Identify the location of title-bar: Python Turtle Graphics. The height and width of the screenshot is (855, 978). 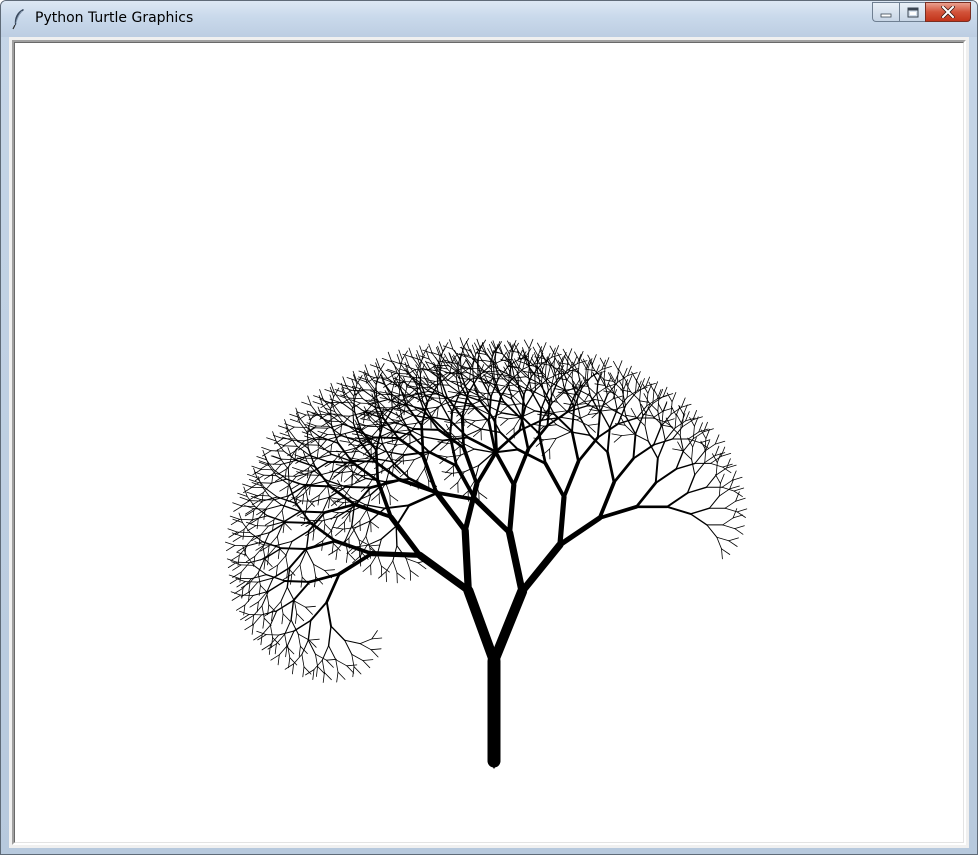
(489, 19).